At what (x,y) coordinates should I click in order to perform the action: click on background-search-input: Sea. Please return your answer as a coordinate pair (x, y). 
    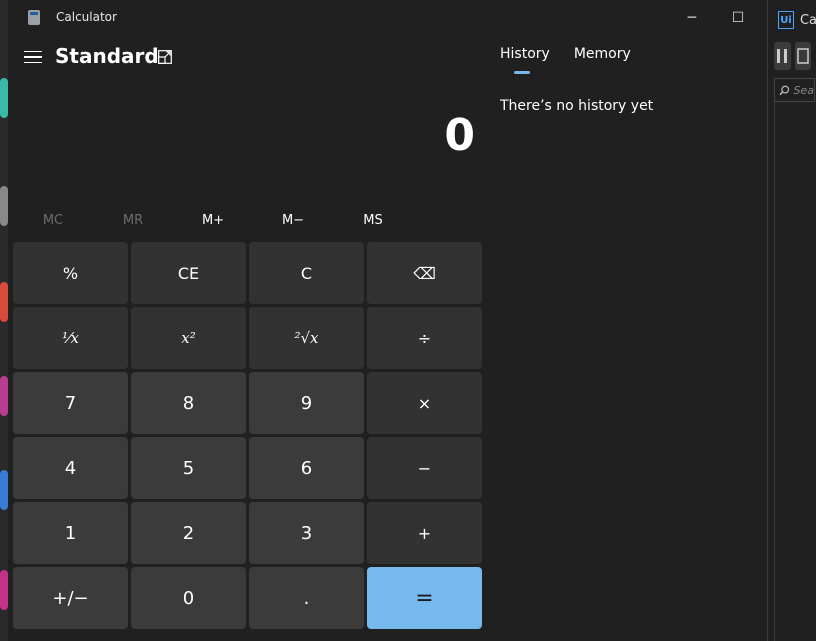
    Looking at the image, I should click on (794, 90).